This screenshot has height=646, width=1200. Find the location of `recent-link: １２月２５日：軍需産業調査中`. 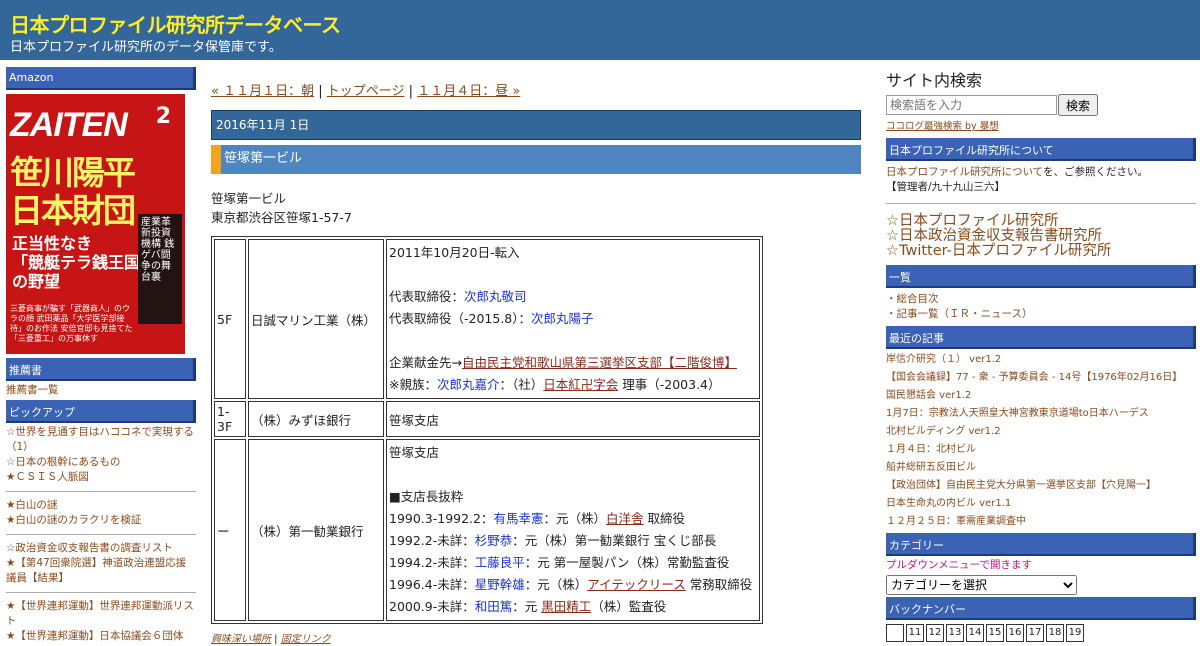

recent-link: １２月２５日：軍需産業調査中 is located at coordinates (956, 521).